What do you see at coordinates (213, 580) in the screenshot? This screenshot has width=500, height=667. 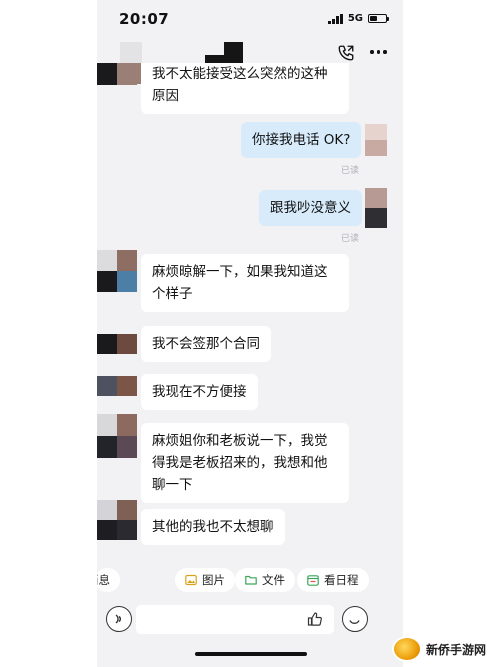 I see `toolbar-image-label: 图片` at bounding box center [213, 580].